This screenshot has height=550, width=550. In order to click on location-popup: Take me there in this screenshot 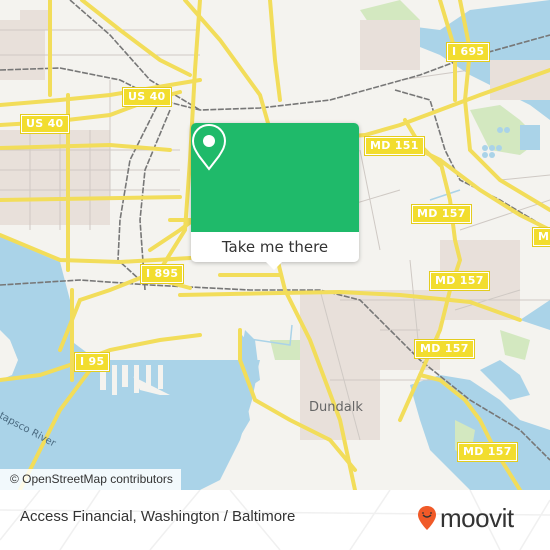, I will do `click(275, 196)`.